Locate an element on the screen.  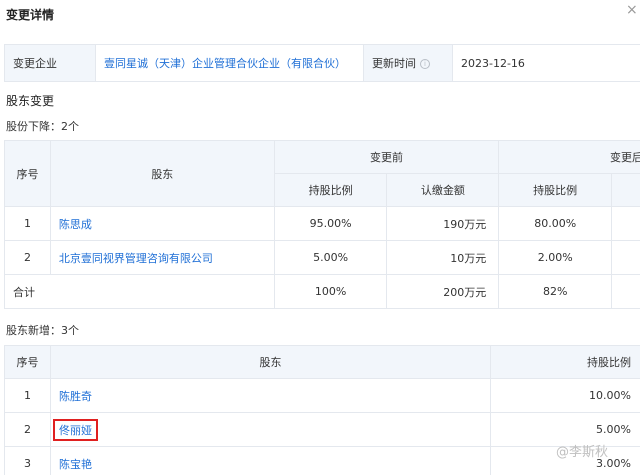
col-amount-before: 认缴金额 is located at coordinates (443, 190).